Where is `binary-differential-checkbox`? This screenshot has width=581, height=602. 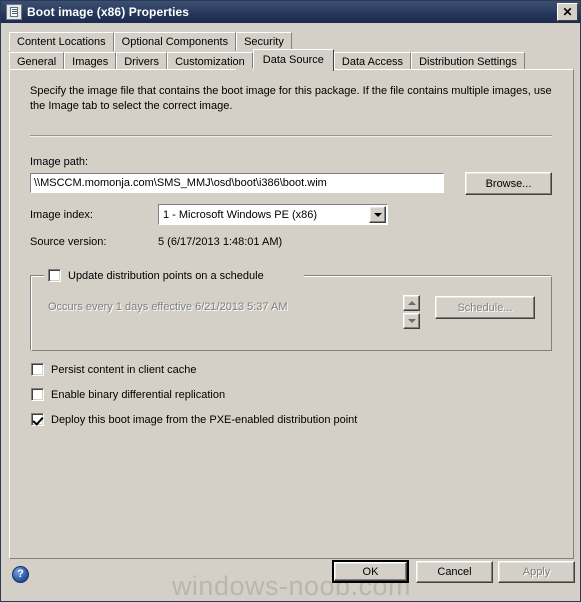 binary-differential-checkbox is located at coordinates (37, 394).